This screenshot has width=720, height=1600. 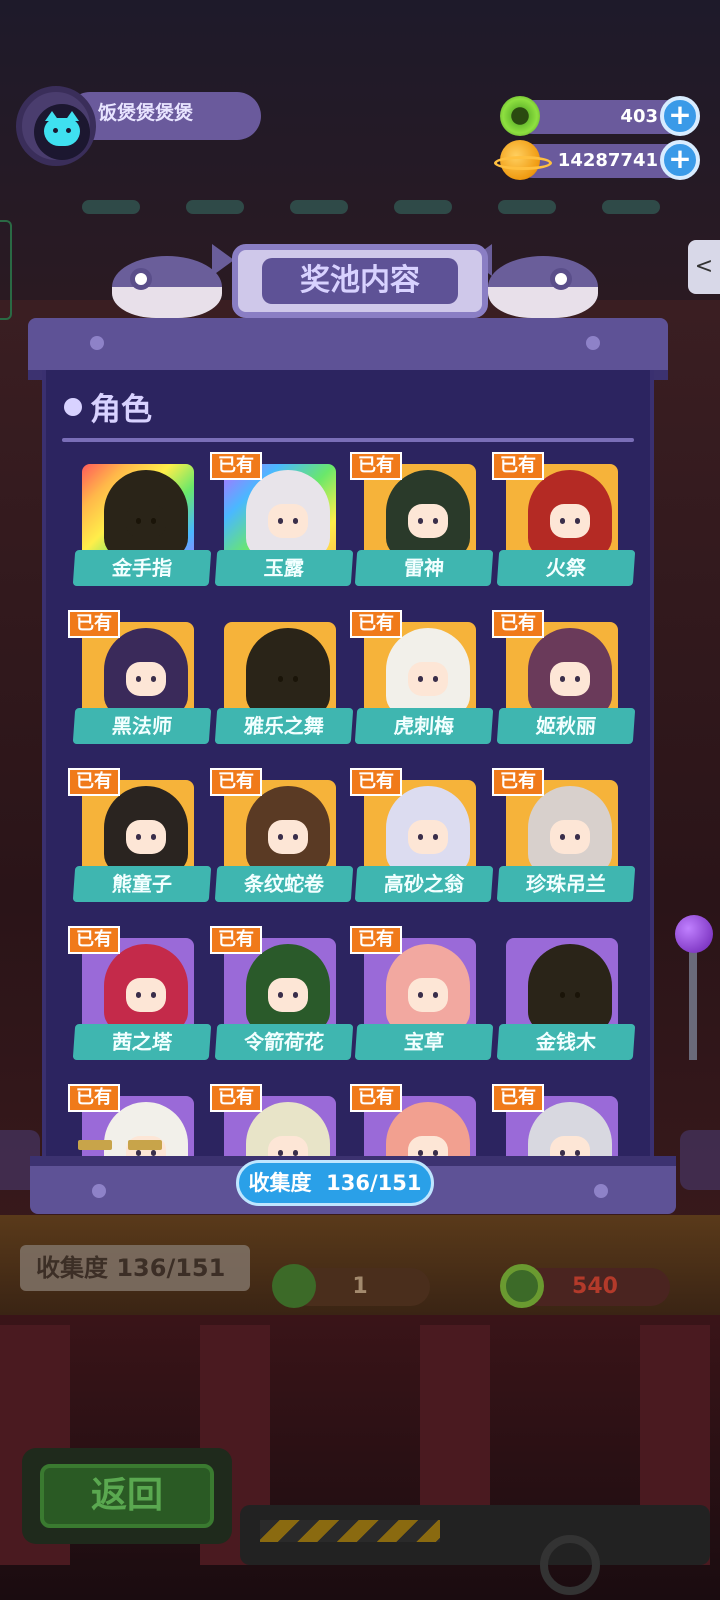 I want to click on character-name: 姬秋丽, so click(x=566, y=726).